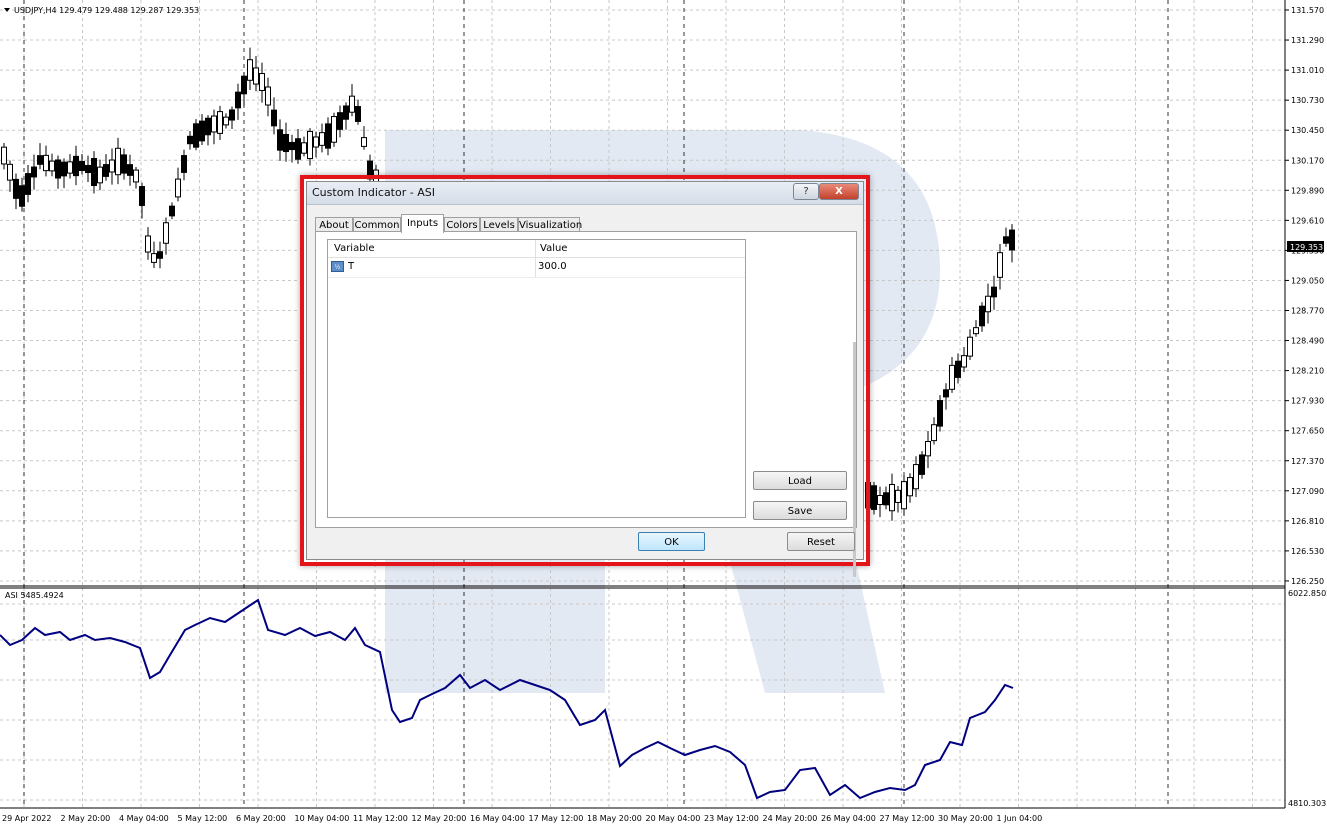  What do you see at coordinates (839, 191) in the screenshot?
I see `close-button: X` at bounding box center [839, 191].